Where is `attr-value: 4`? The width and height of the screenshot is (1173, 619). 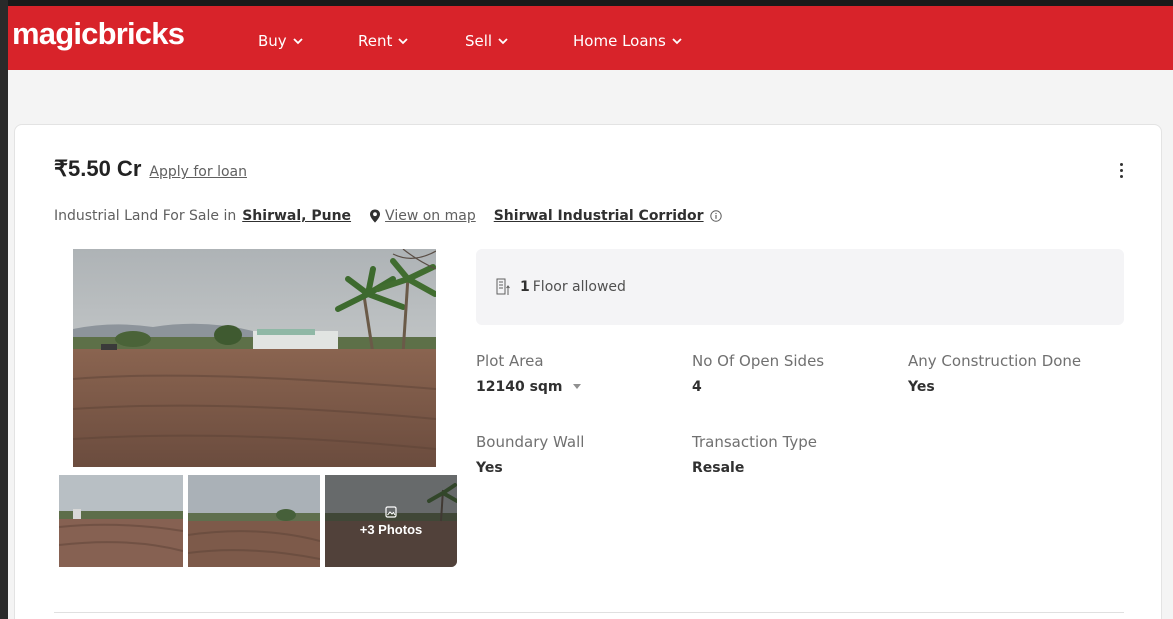 attr-value: 4 is located at coordinates (697, 387).